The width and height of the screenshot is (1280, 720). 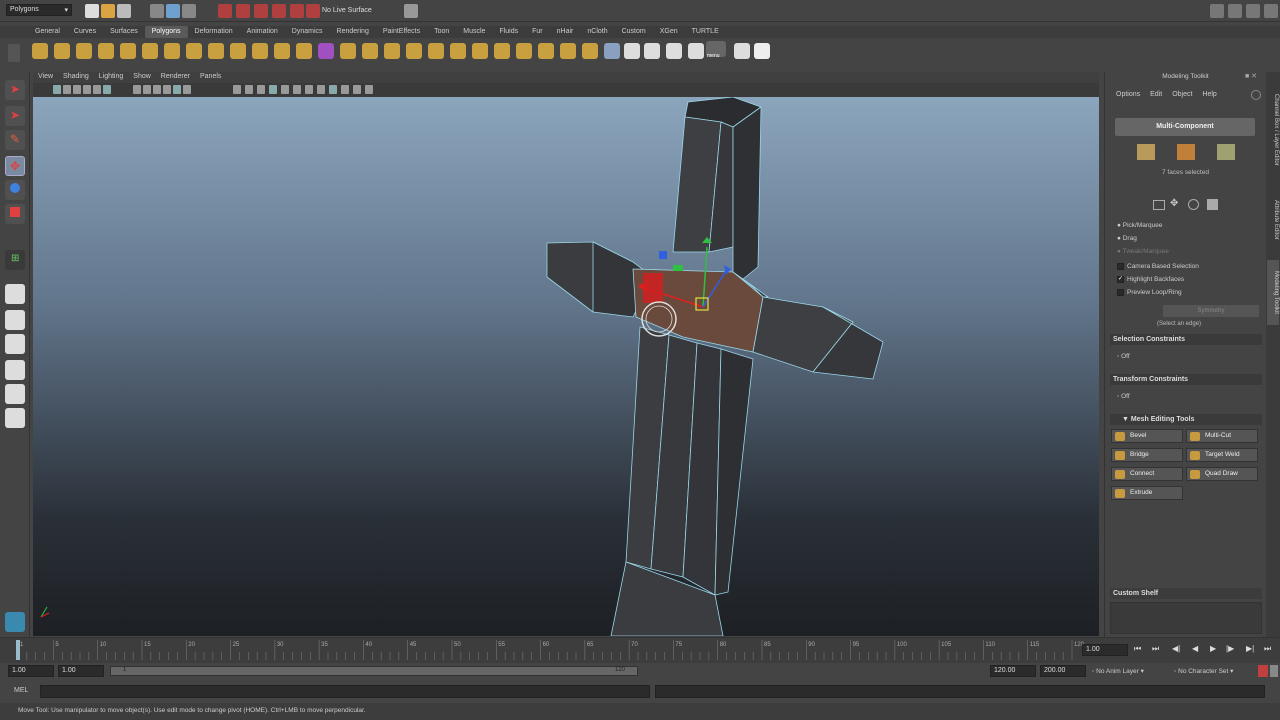 What do you see at coordinates (321, 89) in the screenshot?
I see `anti-aliasing-icon` at bounding box center [321, 89].